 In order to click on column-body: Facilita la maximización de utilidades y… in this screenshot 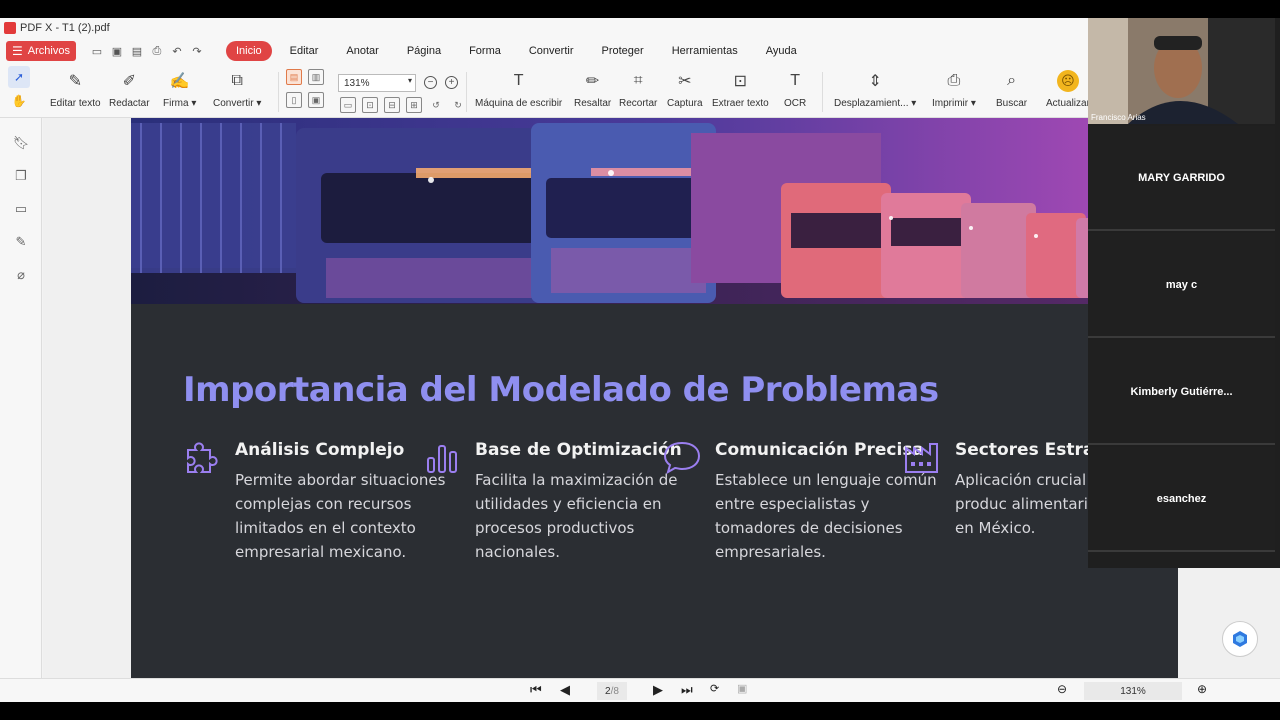, I will do `click(576, 516)`.